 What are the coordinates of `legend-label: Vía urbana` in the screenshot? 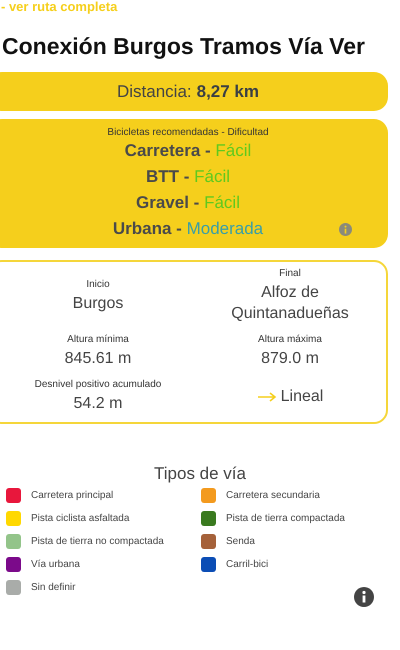 It's located at (55, 564).